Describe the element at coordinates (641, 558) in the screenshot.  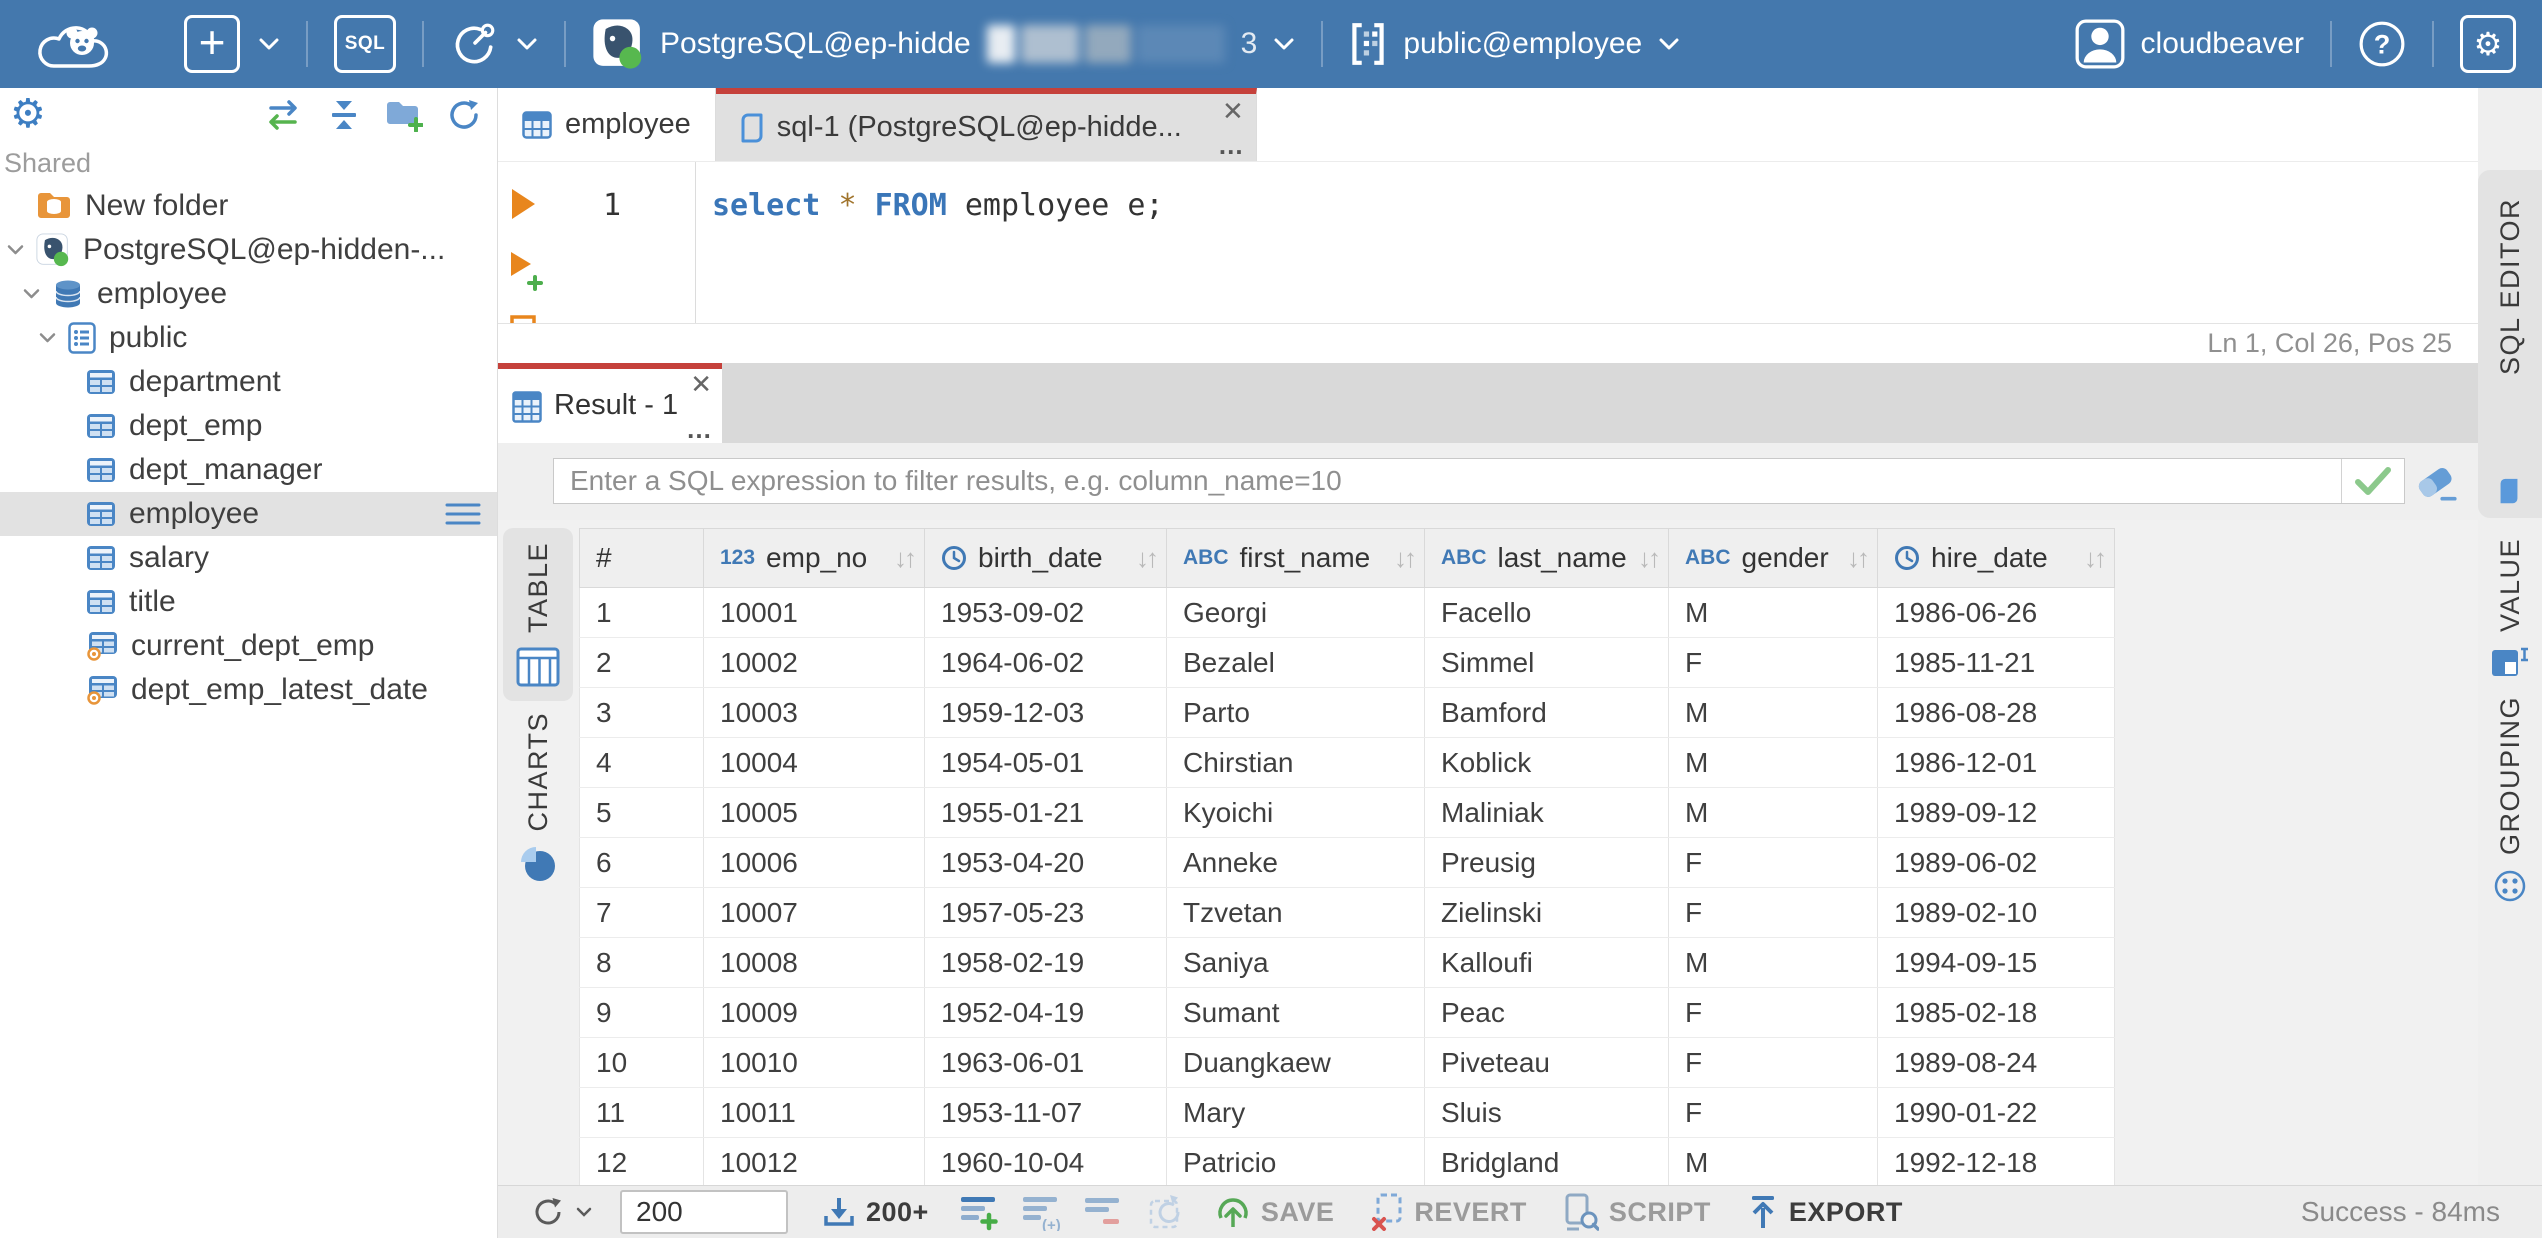
I see `column-header-index: #` at that location.